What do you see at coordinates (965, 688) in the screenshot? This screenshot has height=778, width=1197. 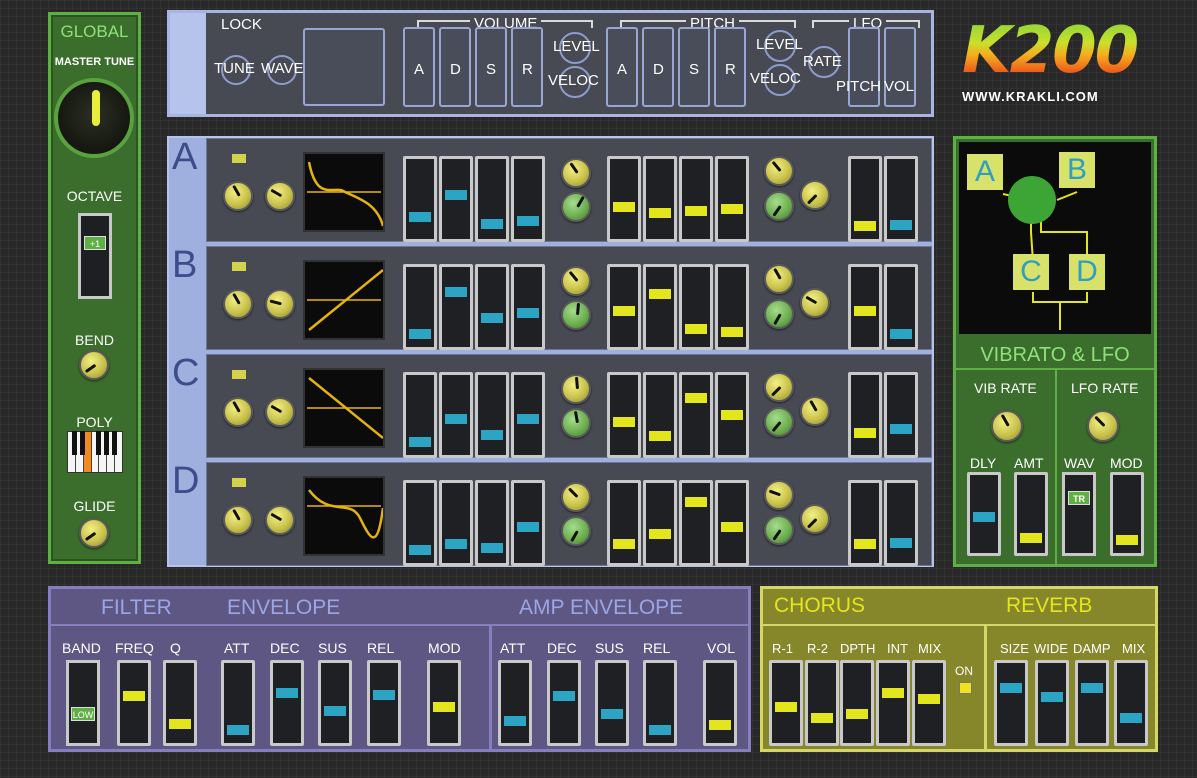 I see `chorus-on-toggle` at bounding box center [965, 688].